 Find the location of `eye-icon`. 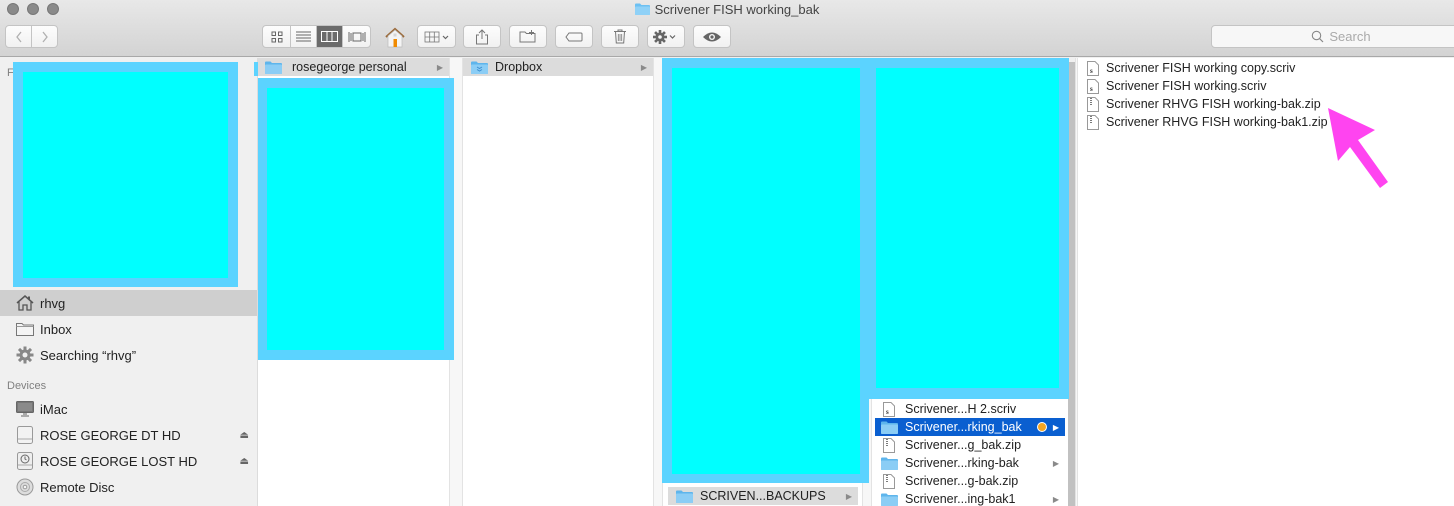

eye-icon is located at coordinates (712, 36).